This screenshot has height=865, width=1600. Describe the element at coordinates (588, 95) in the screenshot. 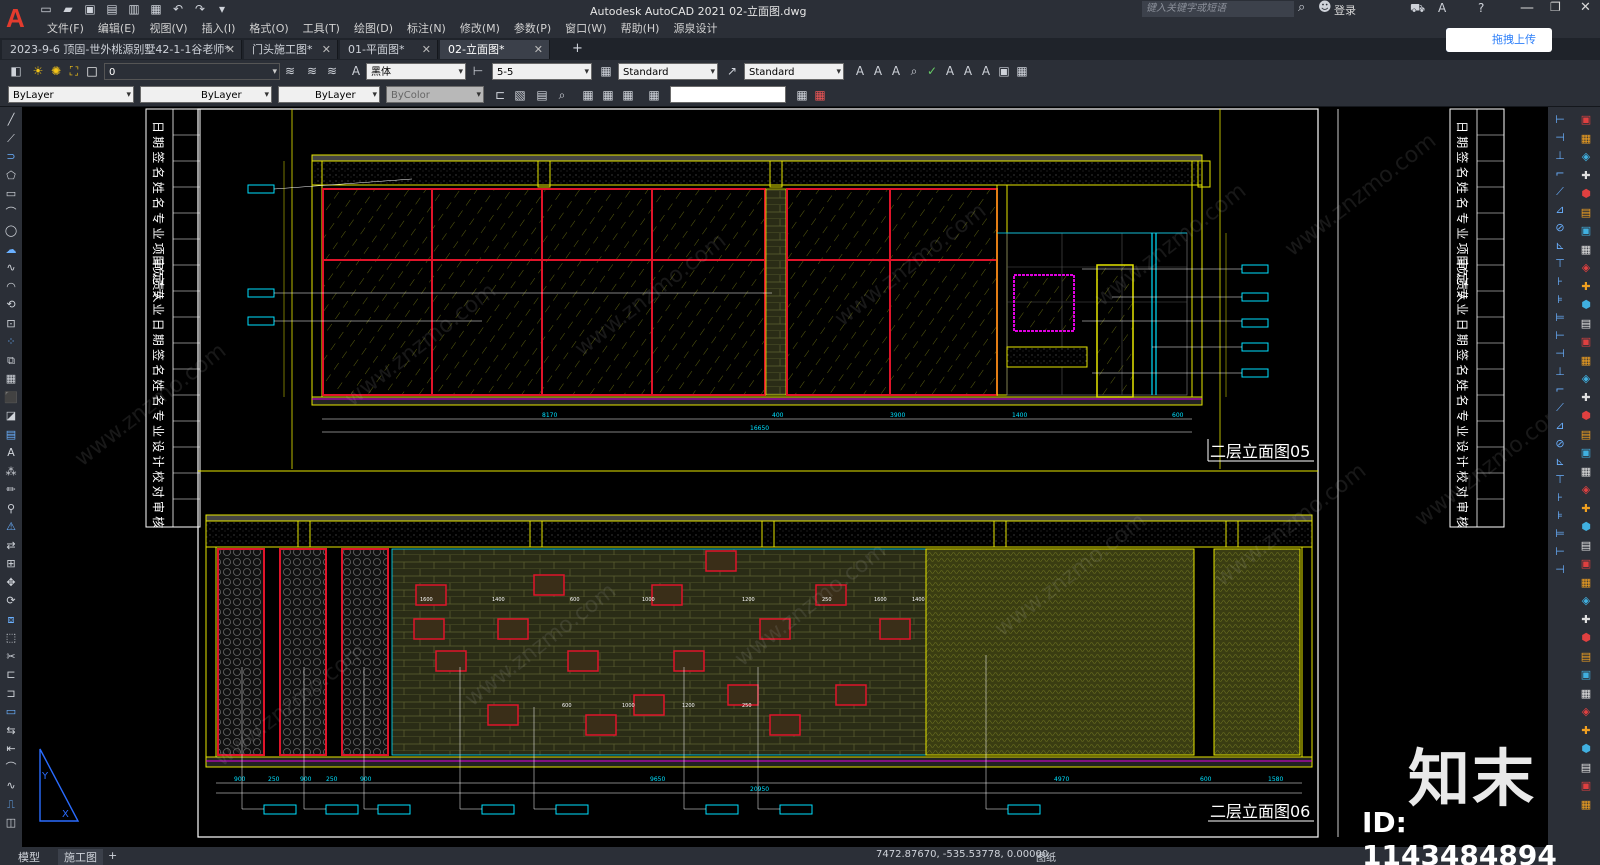

I see `group-icon: ▦` at that location.